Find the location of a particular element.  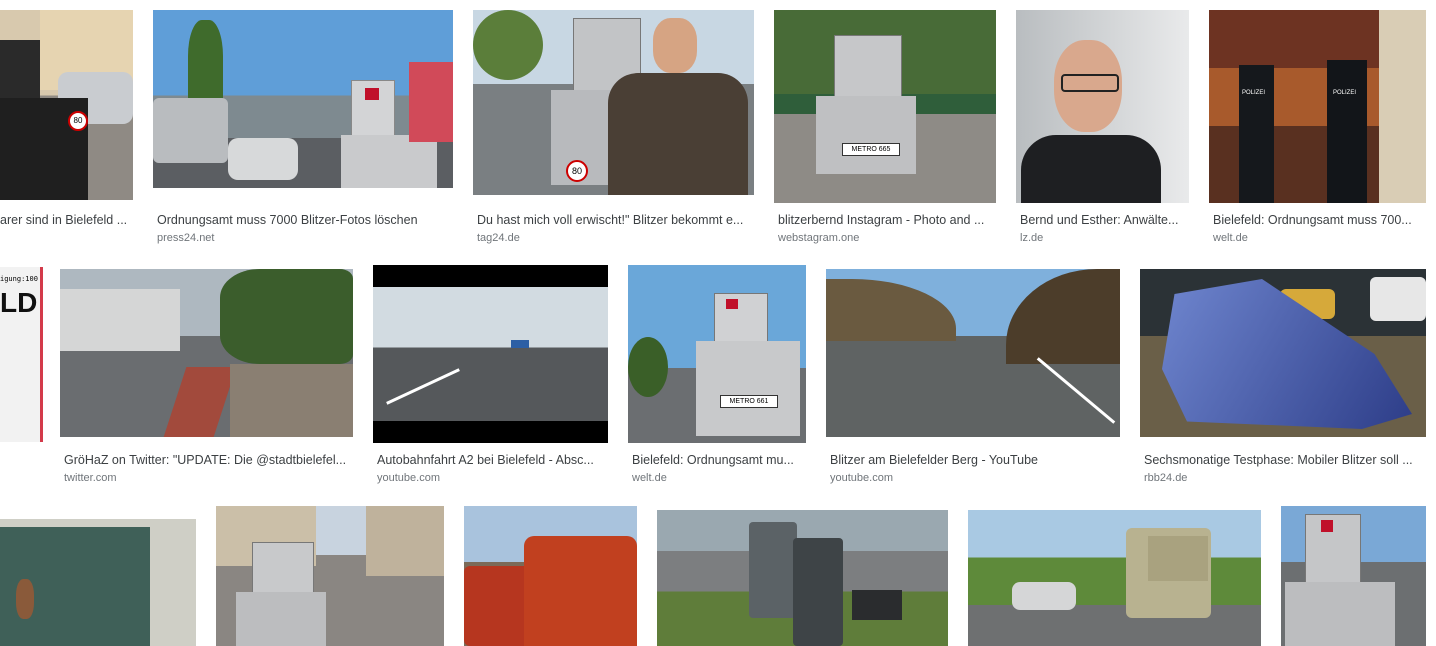

camera-unit-shape is located at coordinates (1178, 558).